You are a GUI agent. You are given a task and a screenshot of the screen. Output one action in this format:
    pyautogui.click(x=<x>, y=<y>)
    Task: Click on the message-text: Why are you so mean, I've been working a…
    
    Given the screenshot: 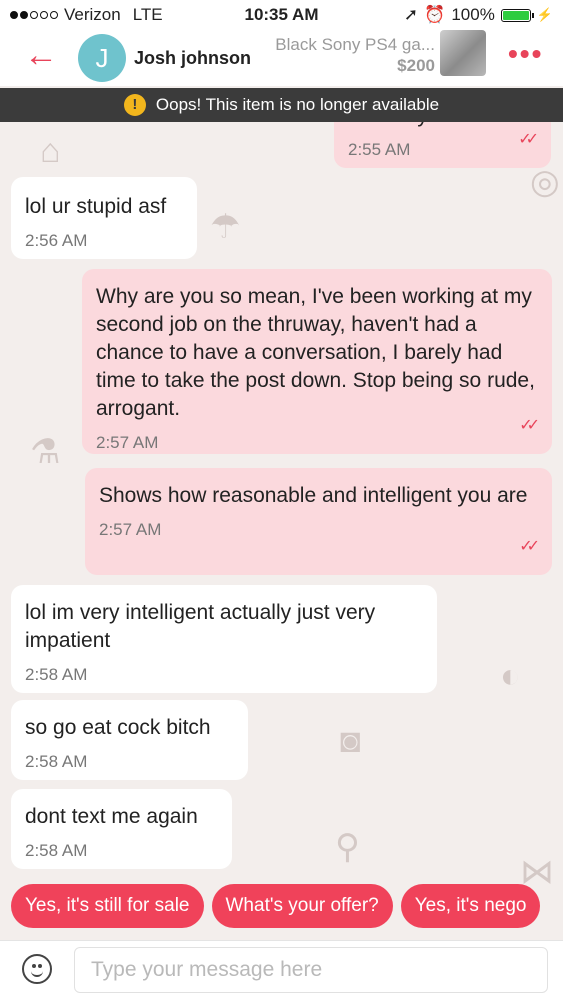 What is the action you would take?
    pyautogui.click(x=315, y=352)
    